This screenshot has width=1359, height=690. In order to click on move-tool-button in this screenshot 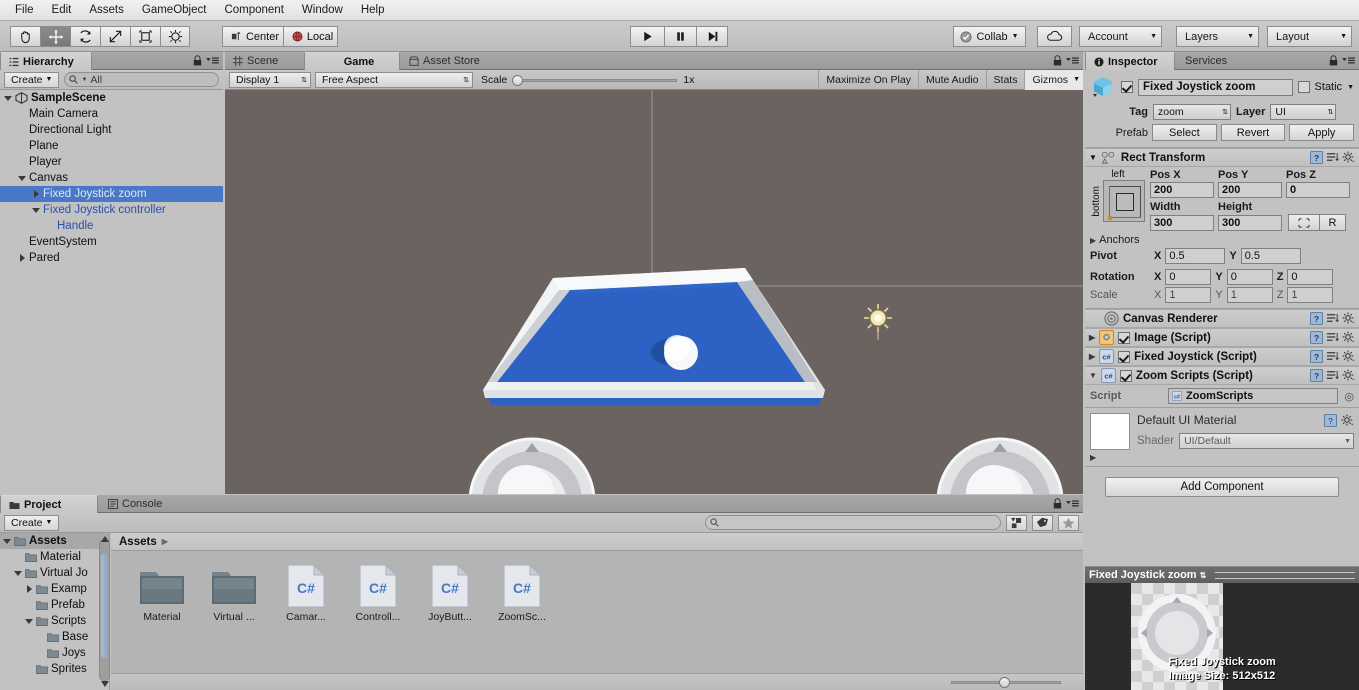, I will do `click(55, 36)`.